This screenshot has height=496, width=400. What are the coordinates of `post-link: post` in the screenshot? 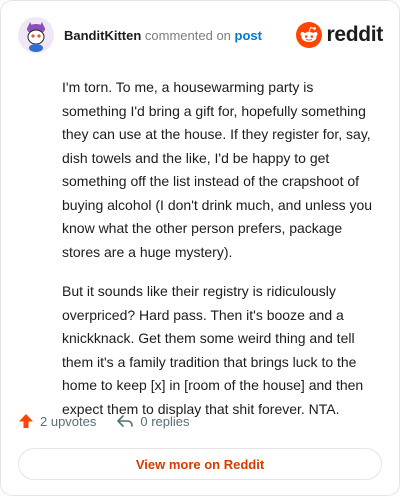 It's located at (248, 35).